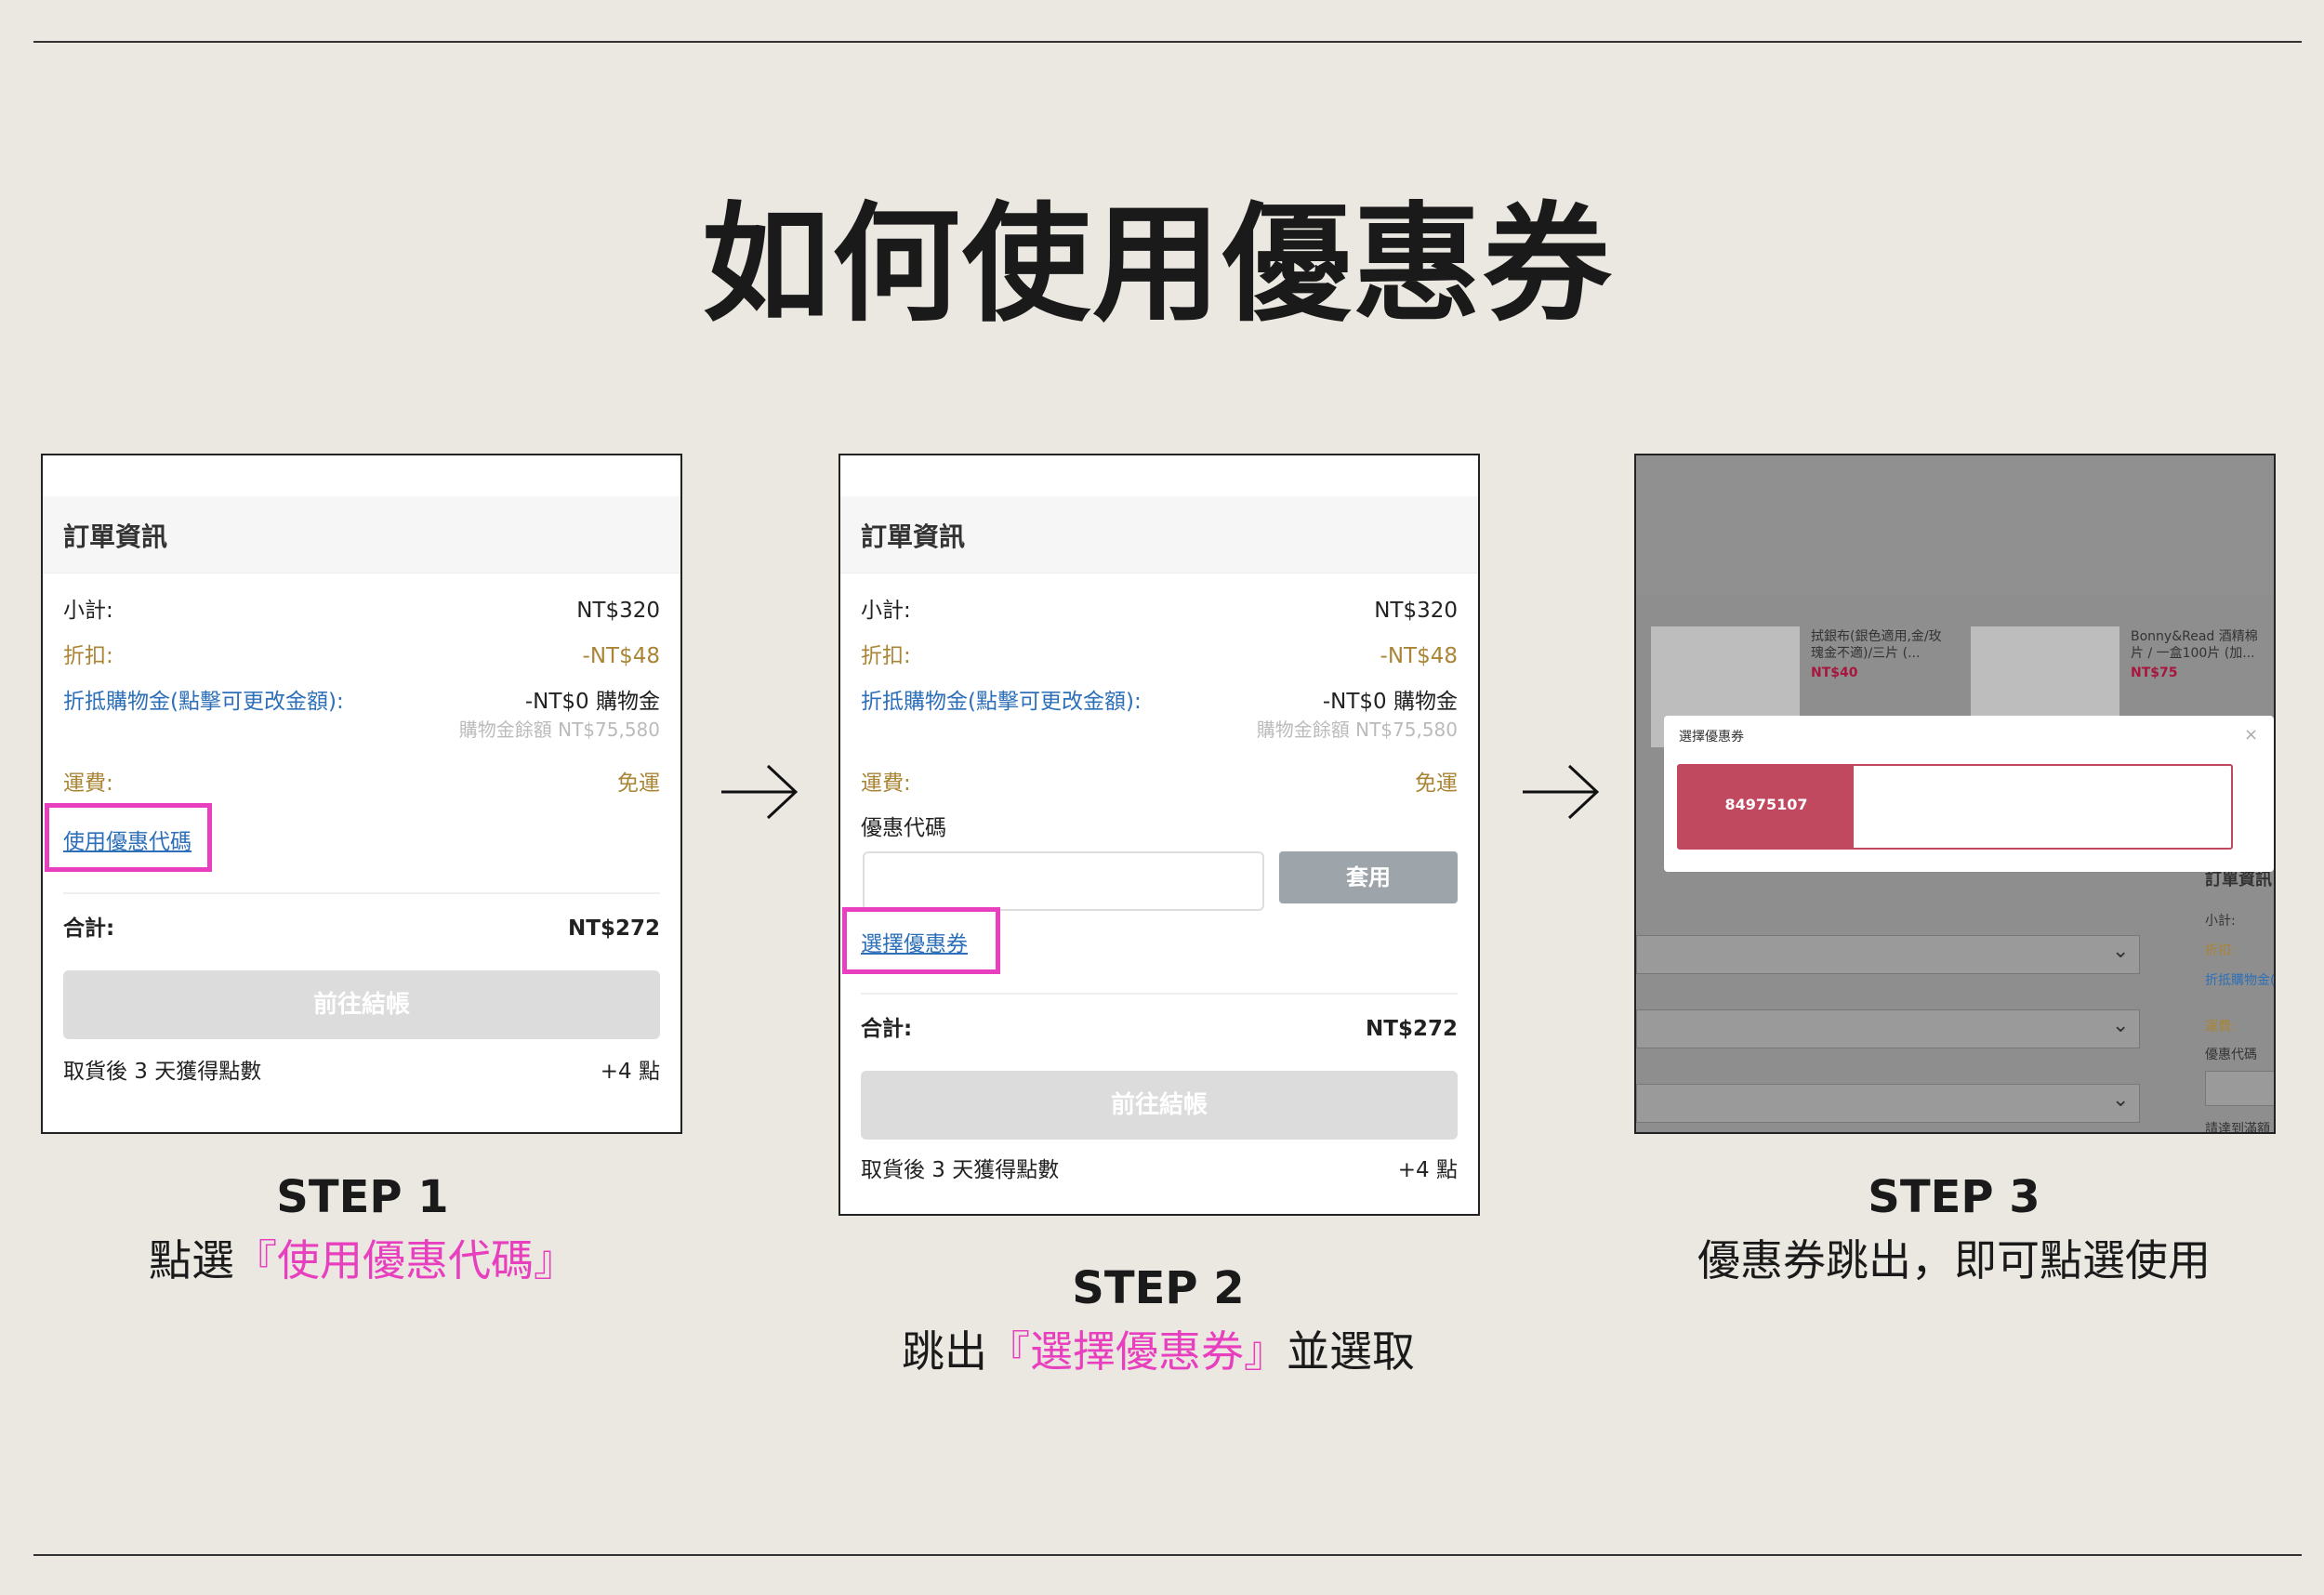 The width and height of the screenshot is (2324, 1595). What do you see at coordinates (1368, 877) in the screenshot?
I see `apply-button: 套用` at bounding box center [1368, 877].